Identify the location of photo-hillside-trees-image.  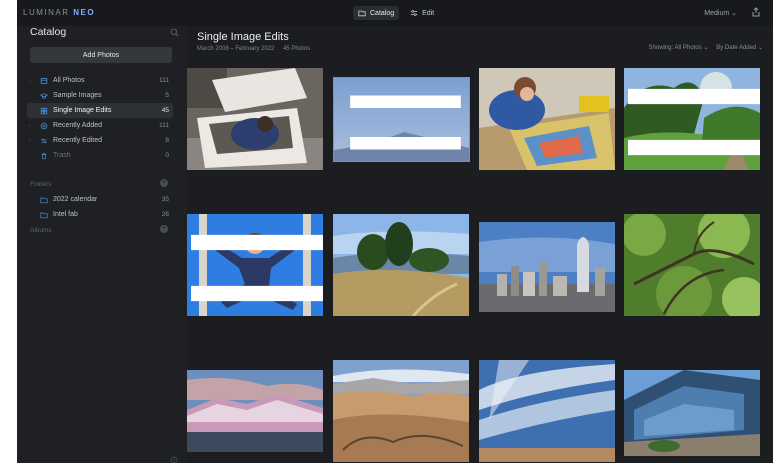
(401, 265).